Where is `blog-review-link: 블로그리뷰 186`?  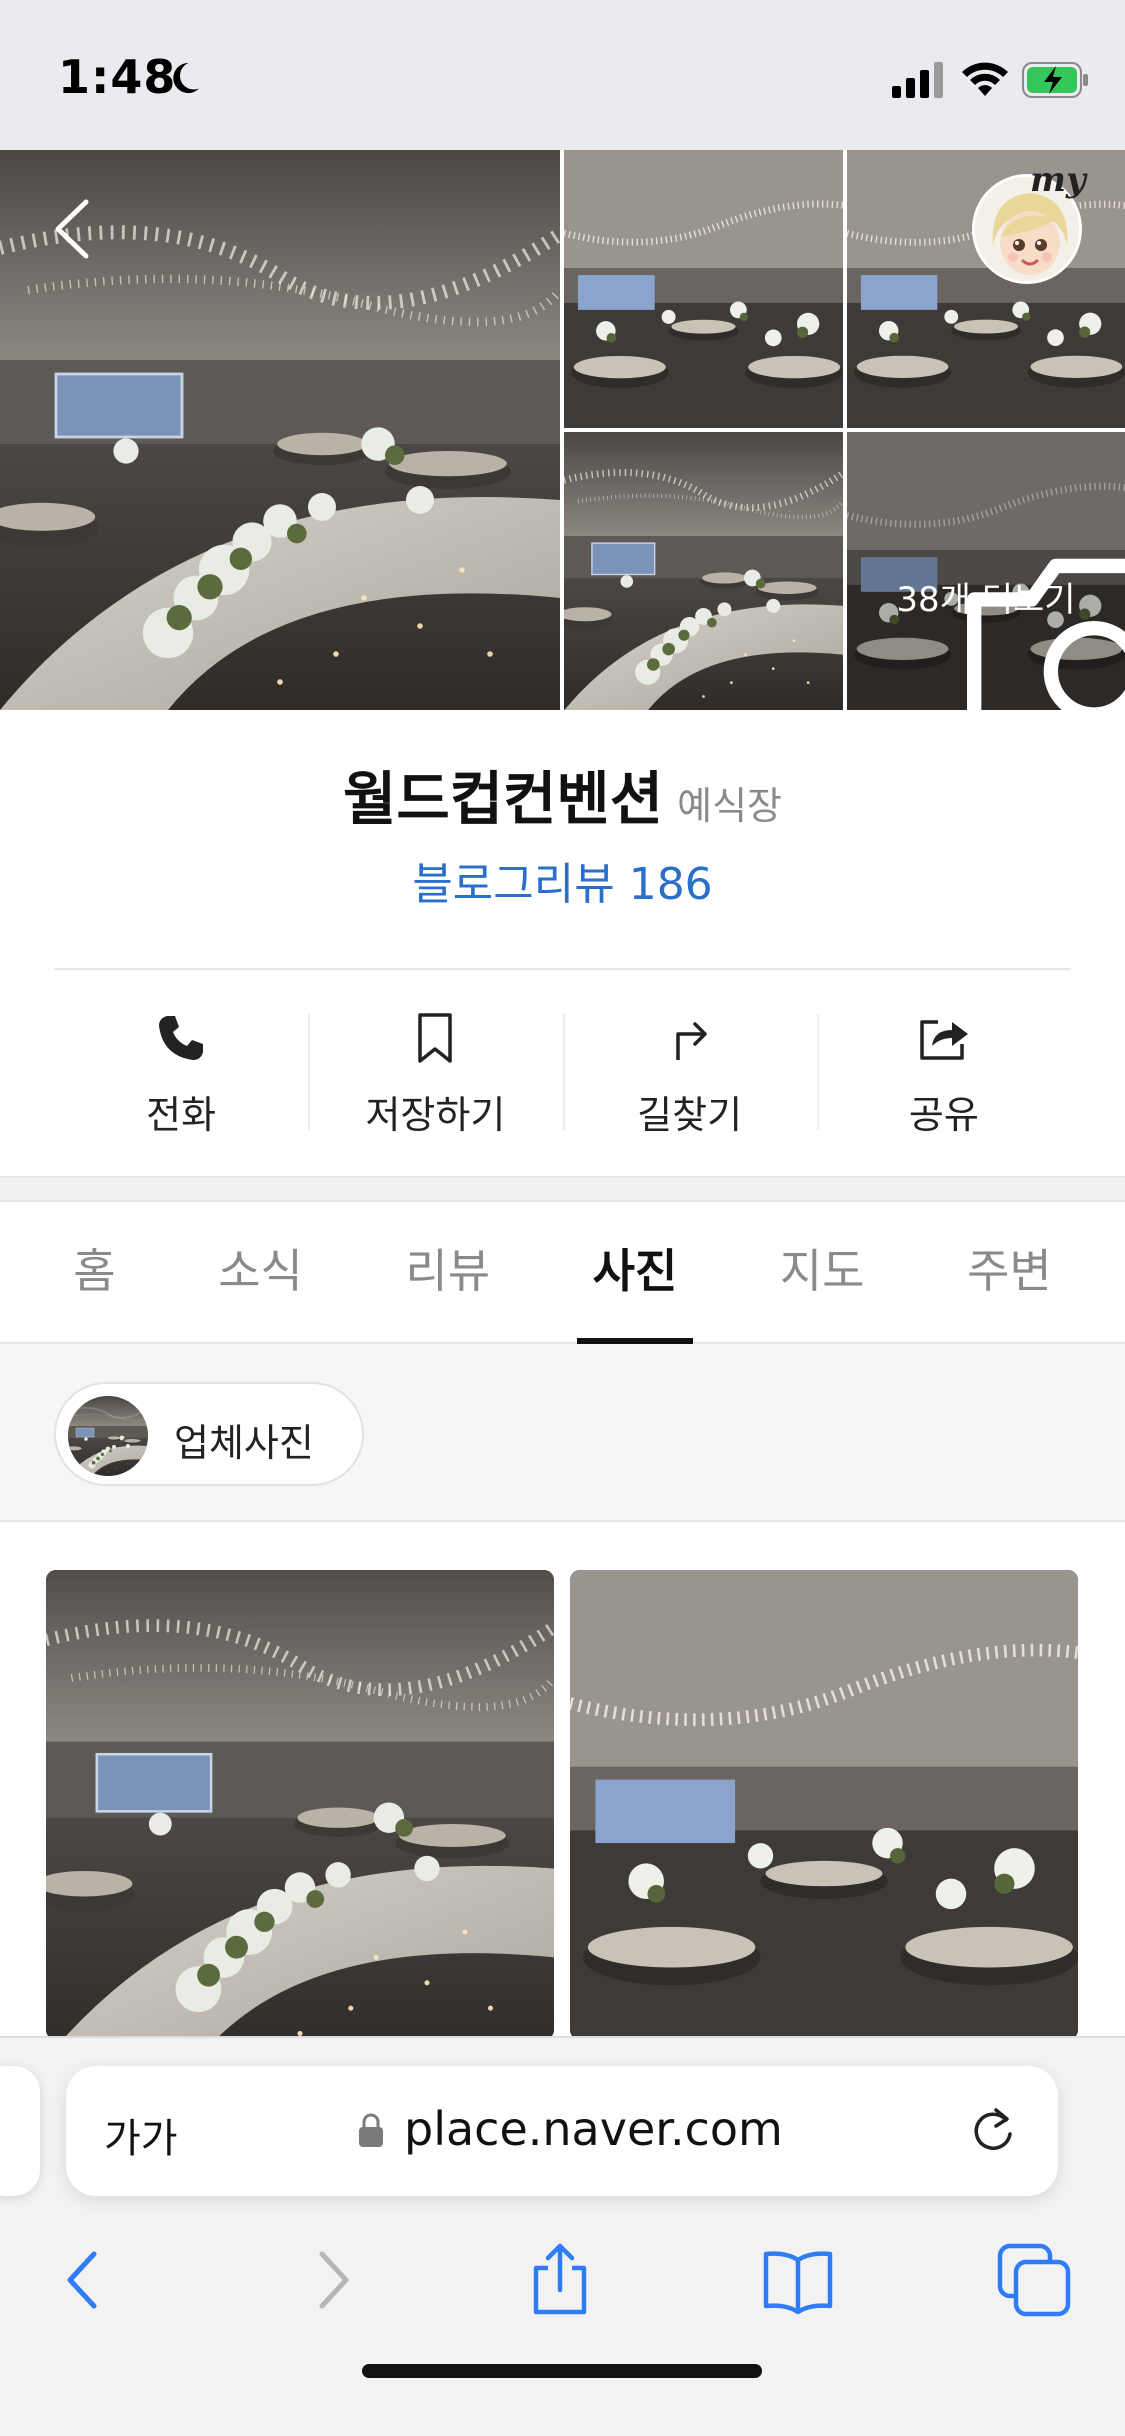 blog-review-link: 블로그리뷰 186 is located at coordinates (562, 880).